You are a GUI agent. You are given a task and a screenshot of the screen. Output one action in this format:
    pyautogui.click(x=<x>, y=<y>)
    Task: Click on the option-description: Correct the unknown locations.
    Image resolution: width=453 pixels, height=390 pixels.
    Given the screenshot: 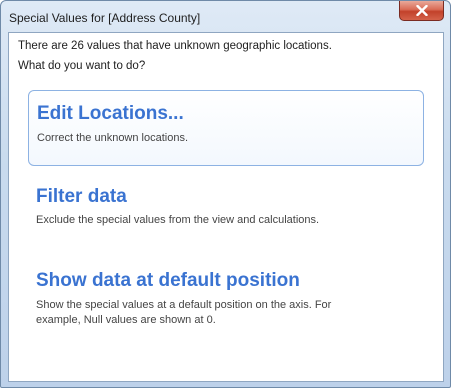 What is the action you would take?
    pyautogui.click(x=113, y=138)
    